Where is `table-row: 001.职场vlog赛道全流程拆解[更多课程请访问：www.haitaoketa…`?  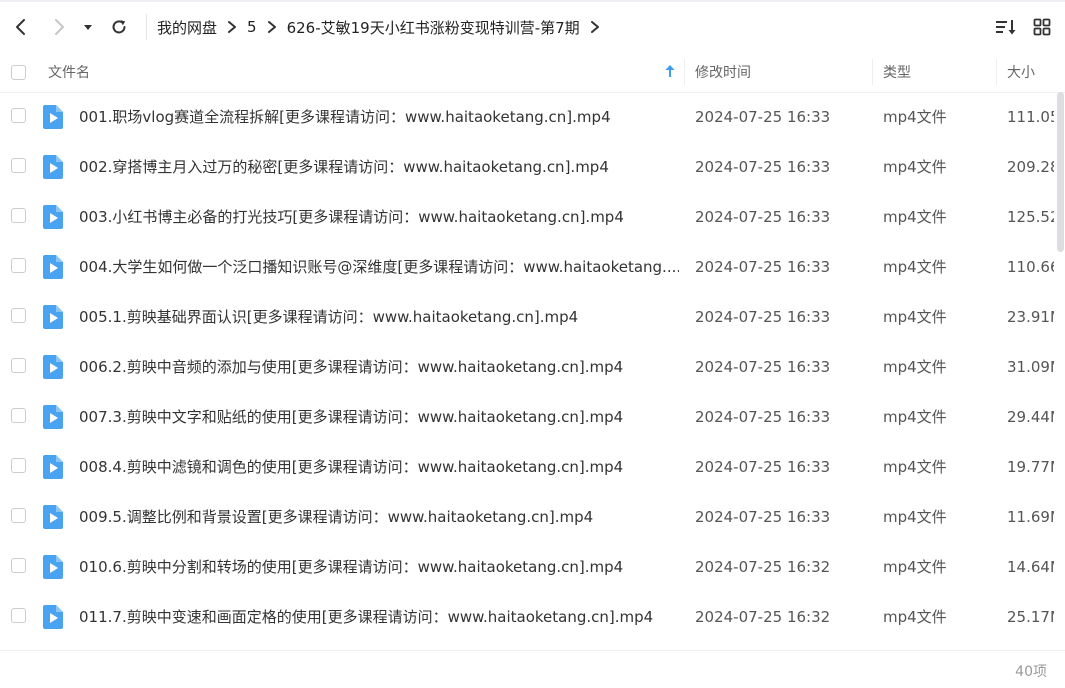
table-row: 001.职场vlog赛道全流程拆解[更多课程请访问：www.haitaoketa… is located at coordinates (532, 117).